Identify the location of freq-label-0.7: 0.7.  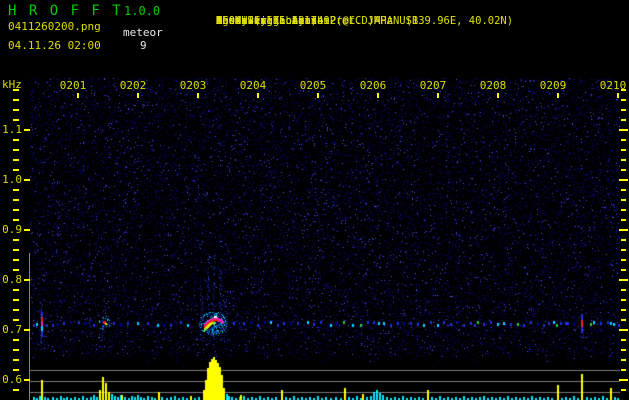
(12, 329).